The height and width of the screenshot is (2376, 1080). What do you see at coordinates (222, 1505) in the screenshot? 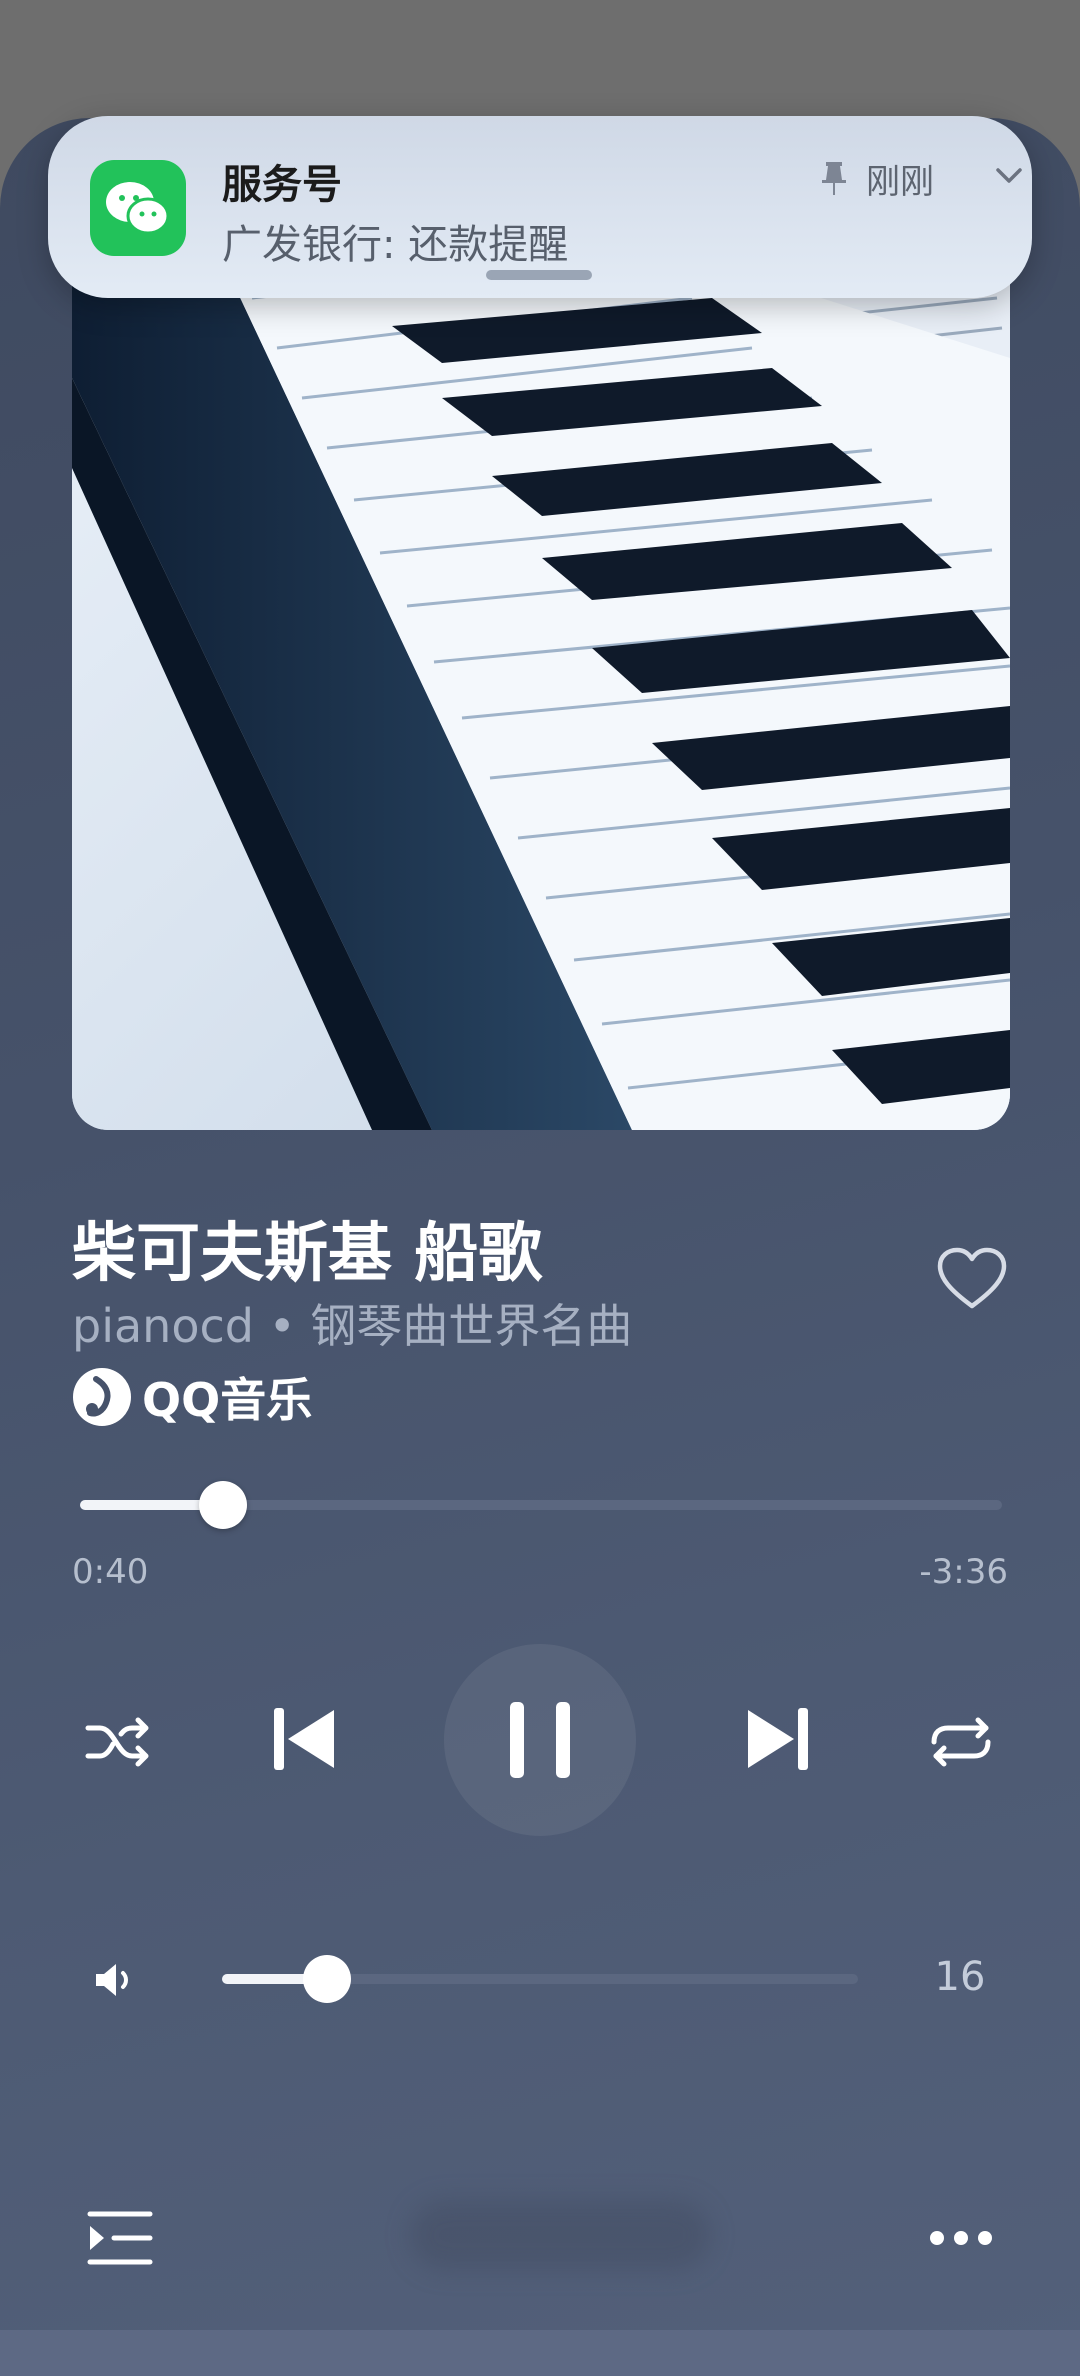
I see `progress-thumb` at bounding box center [222, 1505].